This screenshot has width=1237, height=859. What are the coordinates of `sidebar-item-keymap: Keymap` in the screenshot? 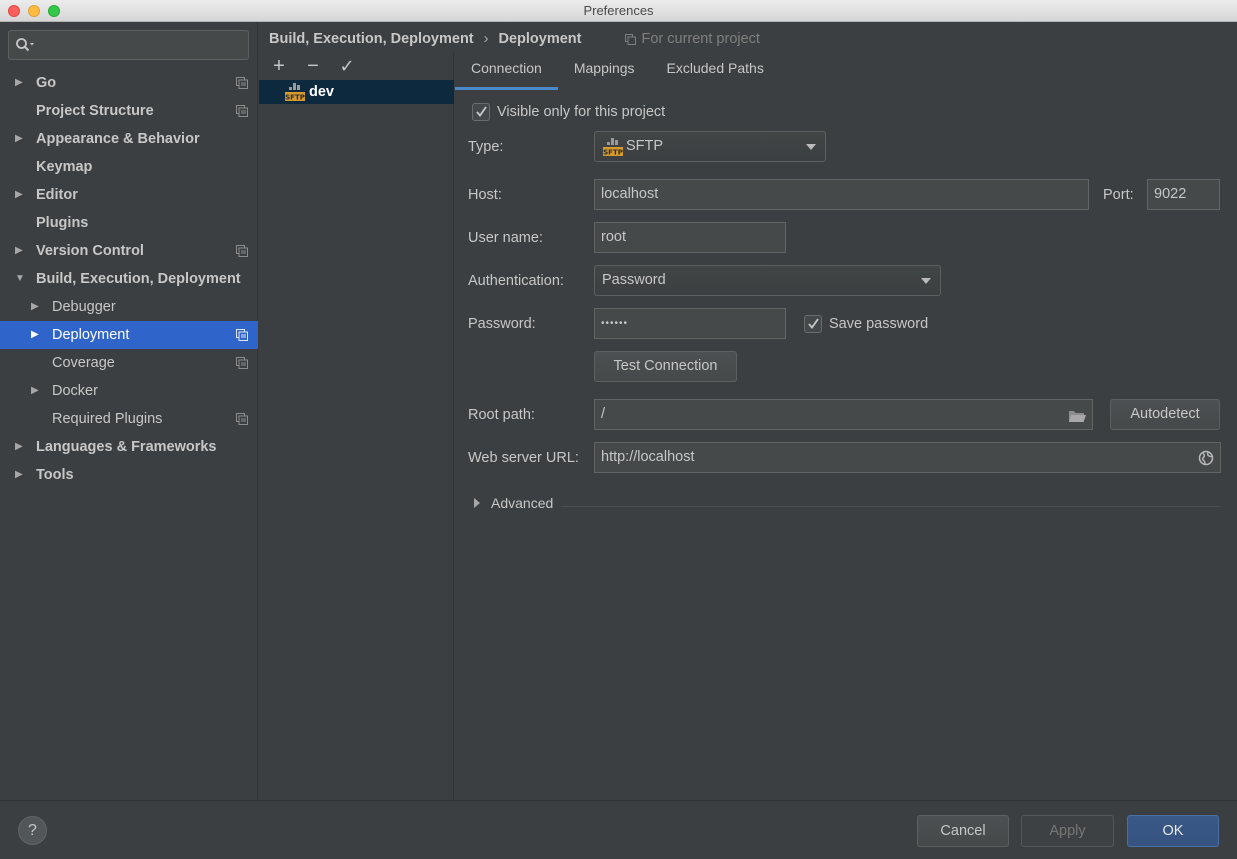 It's located at (129, 167).